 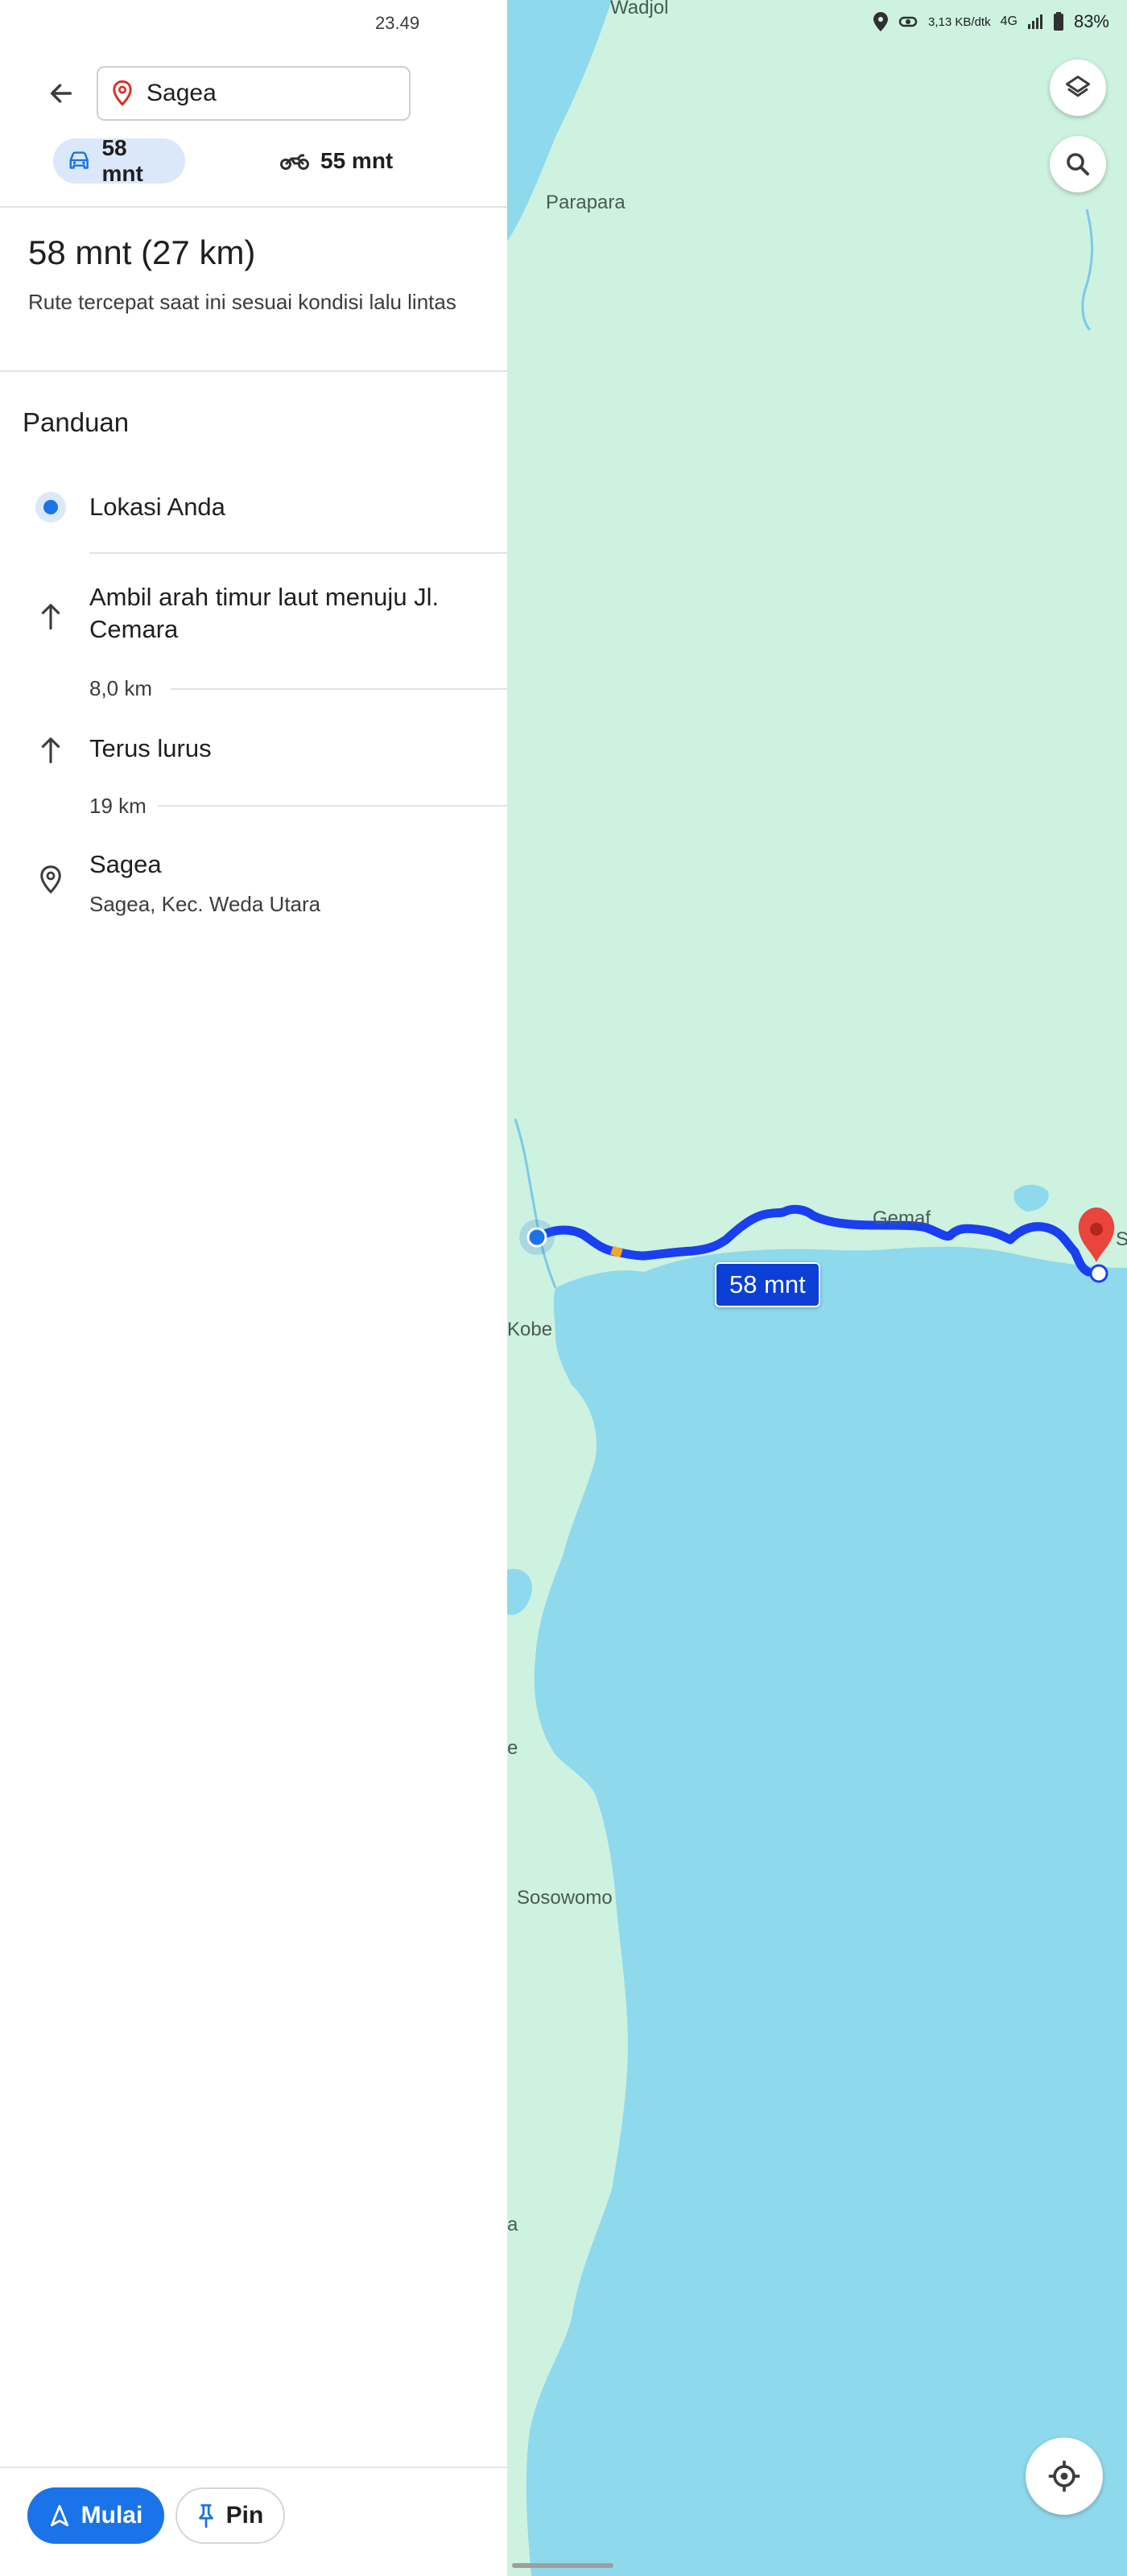 I want to click on map-label-edge-a: a, so click(x=512, y=2224).